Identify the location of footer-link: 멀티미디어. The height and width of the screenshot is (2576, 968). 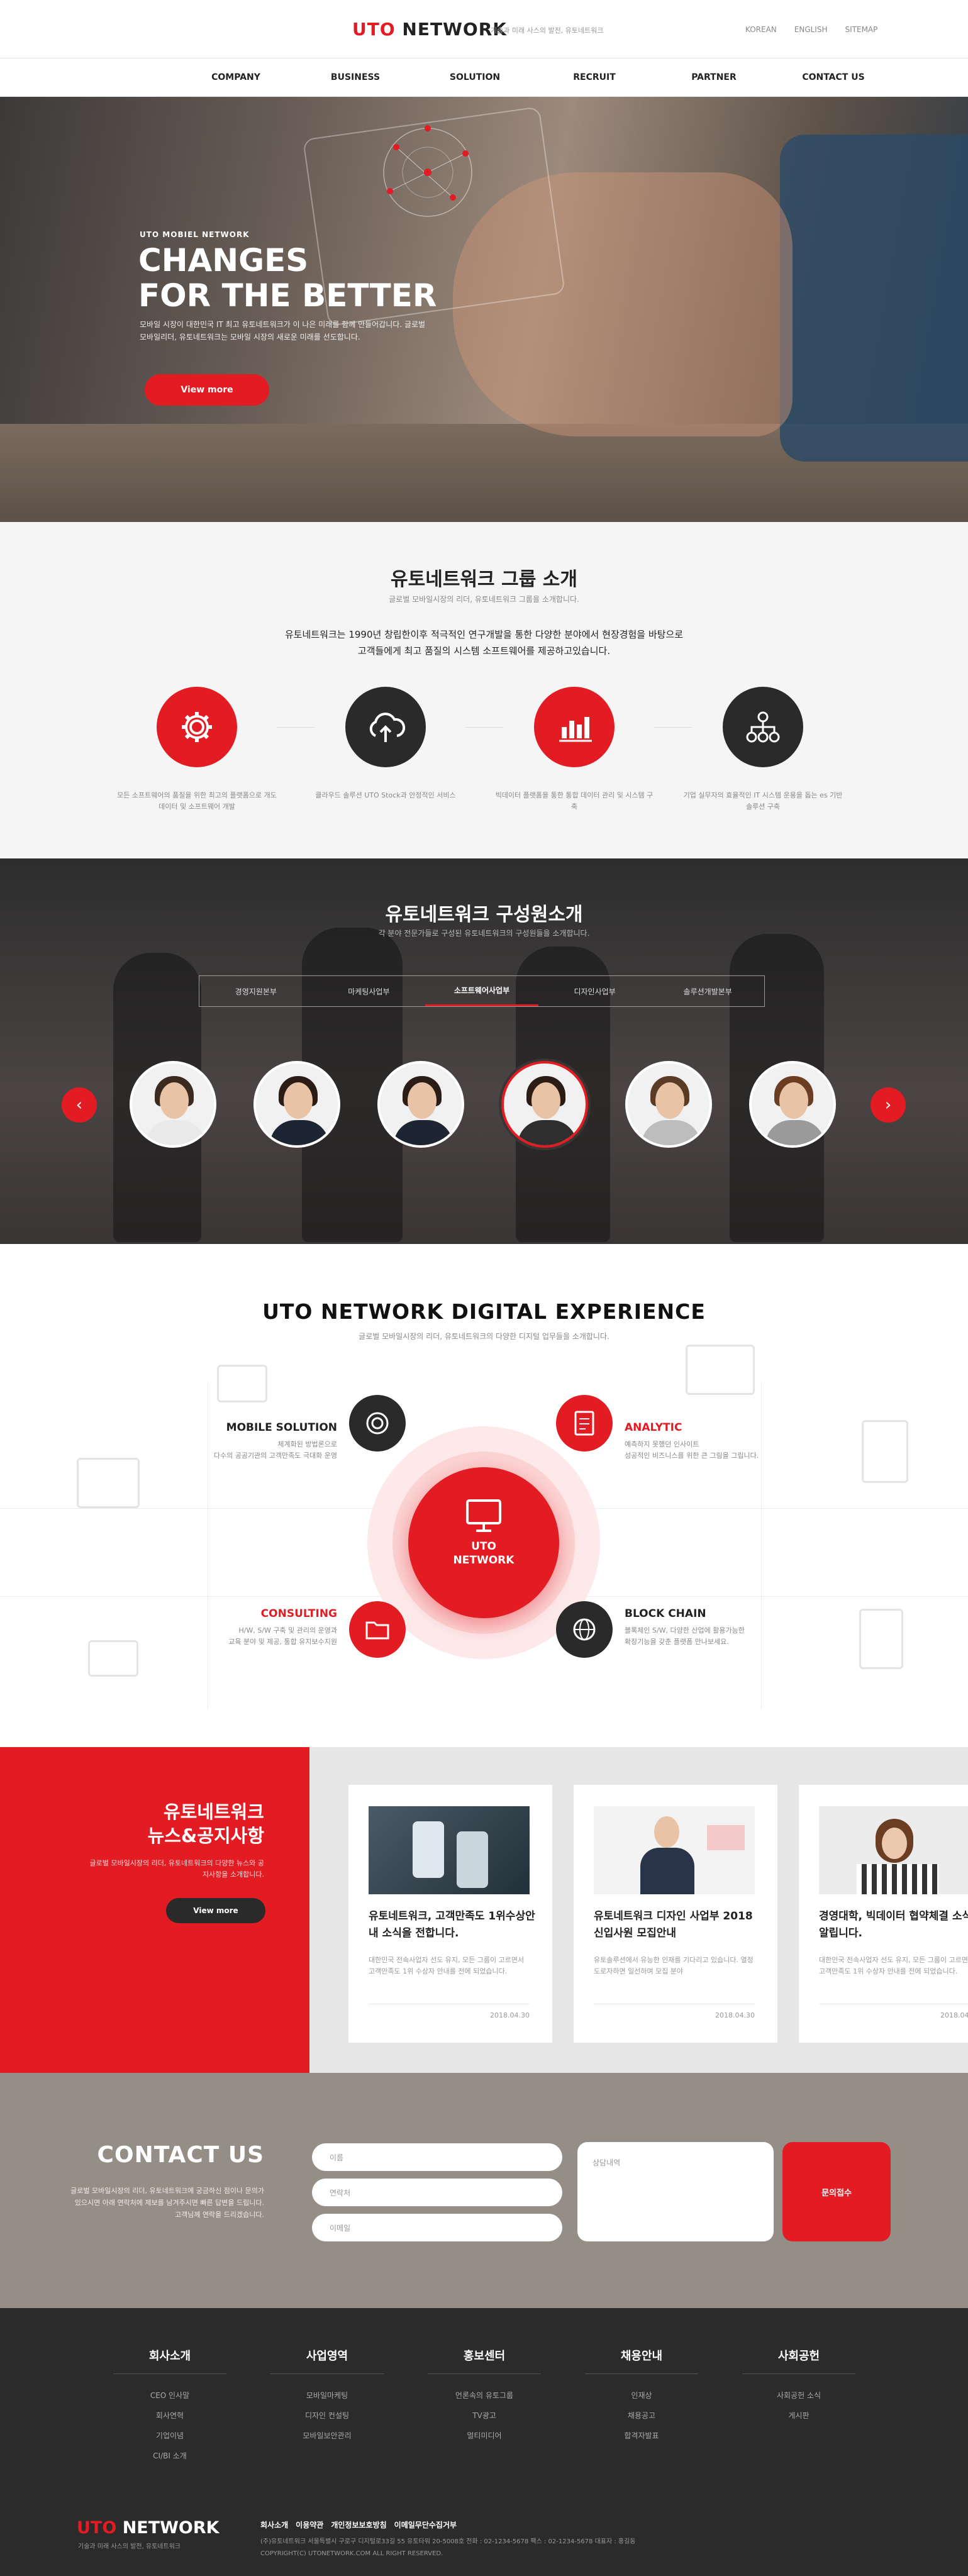
(484, 2436).